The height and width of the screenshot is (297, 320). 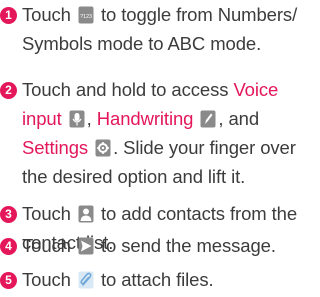 I want to click on step-number-badge: 4, so click(x=8, y=246).